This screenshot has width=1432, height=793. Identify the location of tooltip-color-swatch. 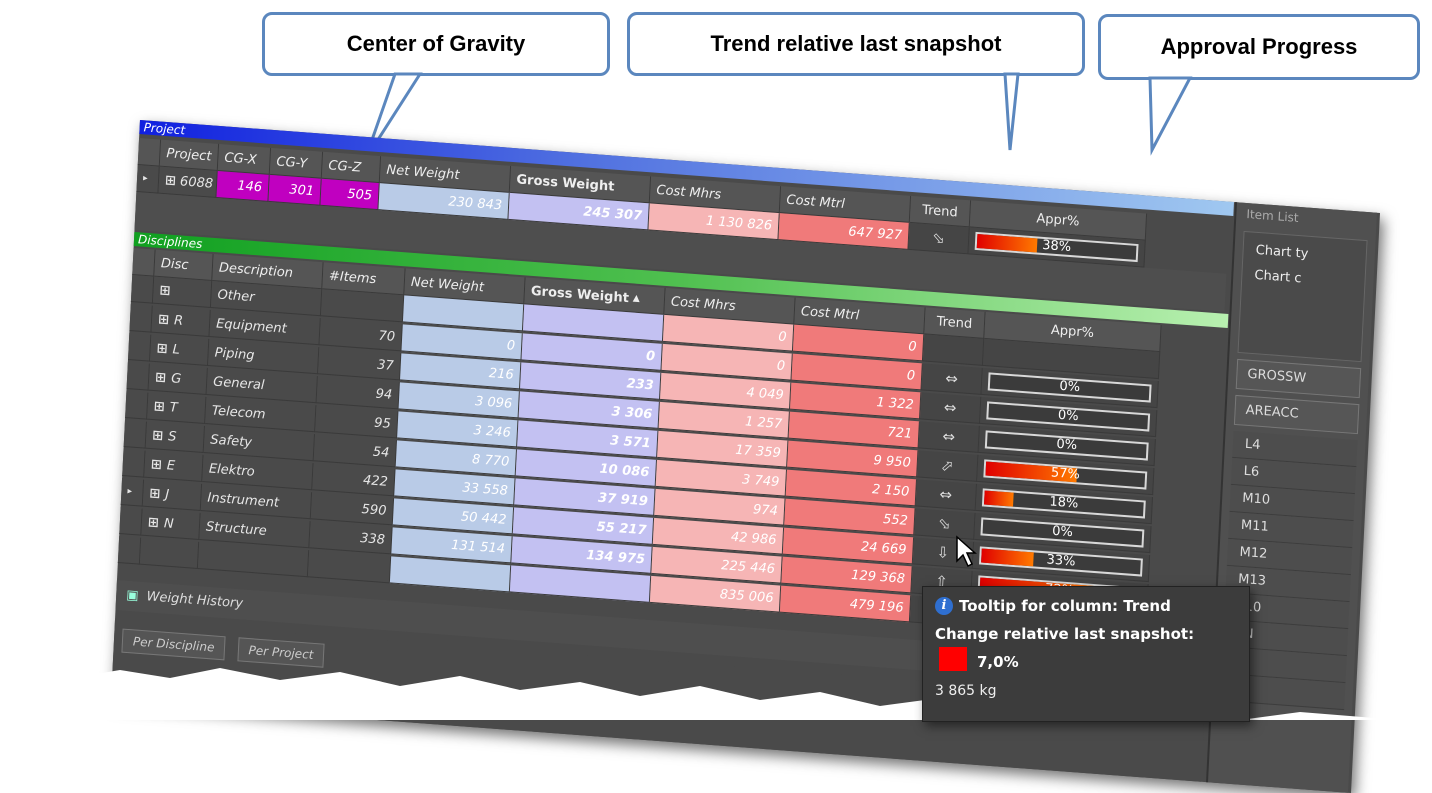
(953, 659).